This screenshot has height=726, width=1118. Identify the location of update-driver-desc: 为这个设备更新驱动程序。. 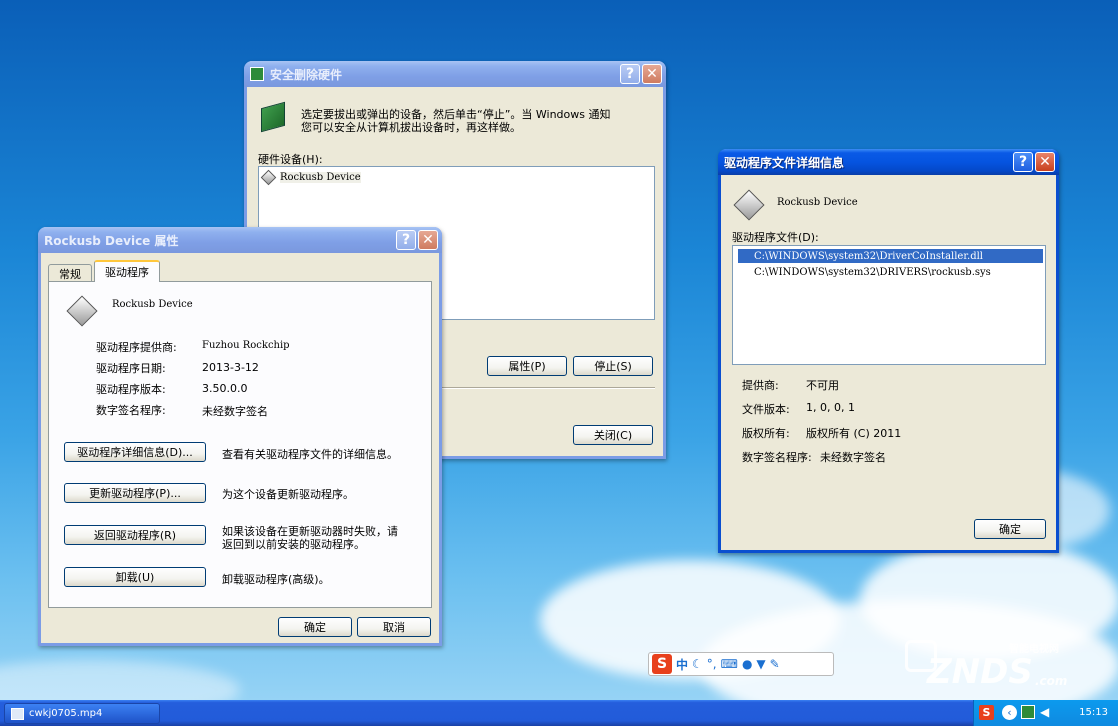
(288, 494).